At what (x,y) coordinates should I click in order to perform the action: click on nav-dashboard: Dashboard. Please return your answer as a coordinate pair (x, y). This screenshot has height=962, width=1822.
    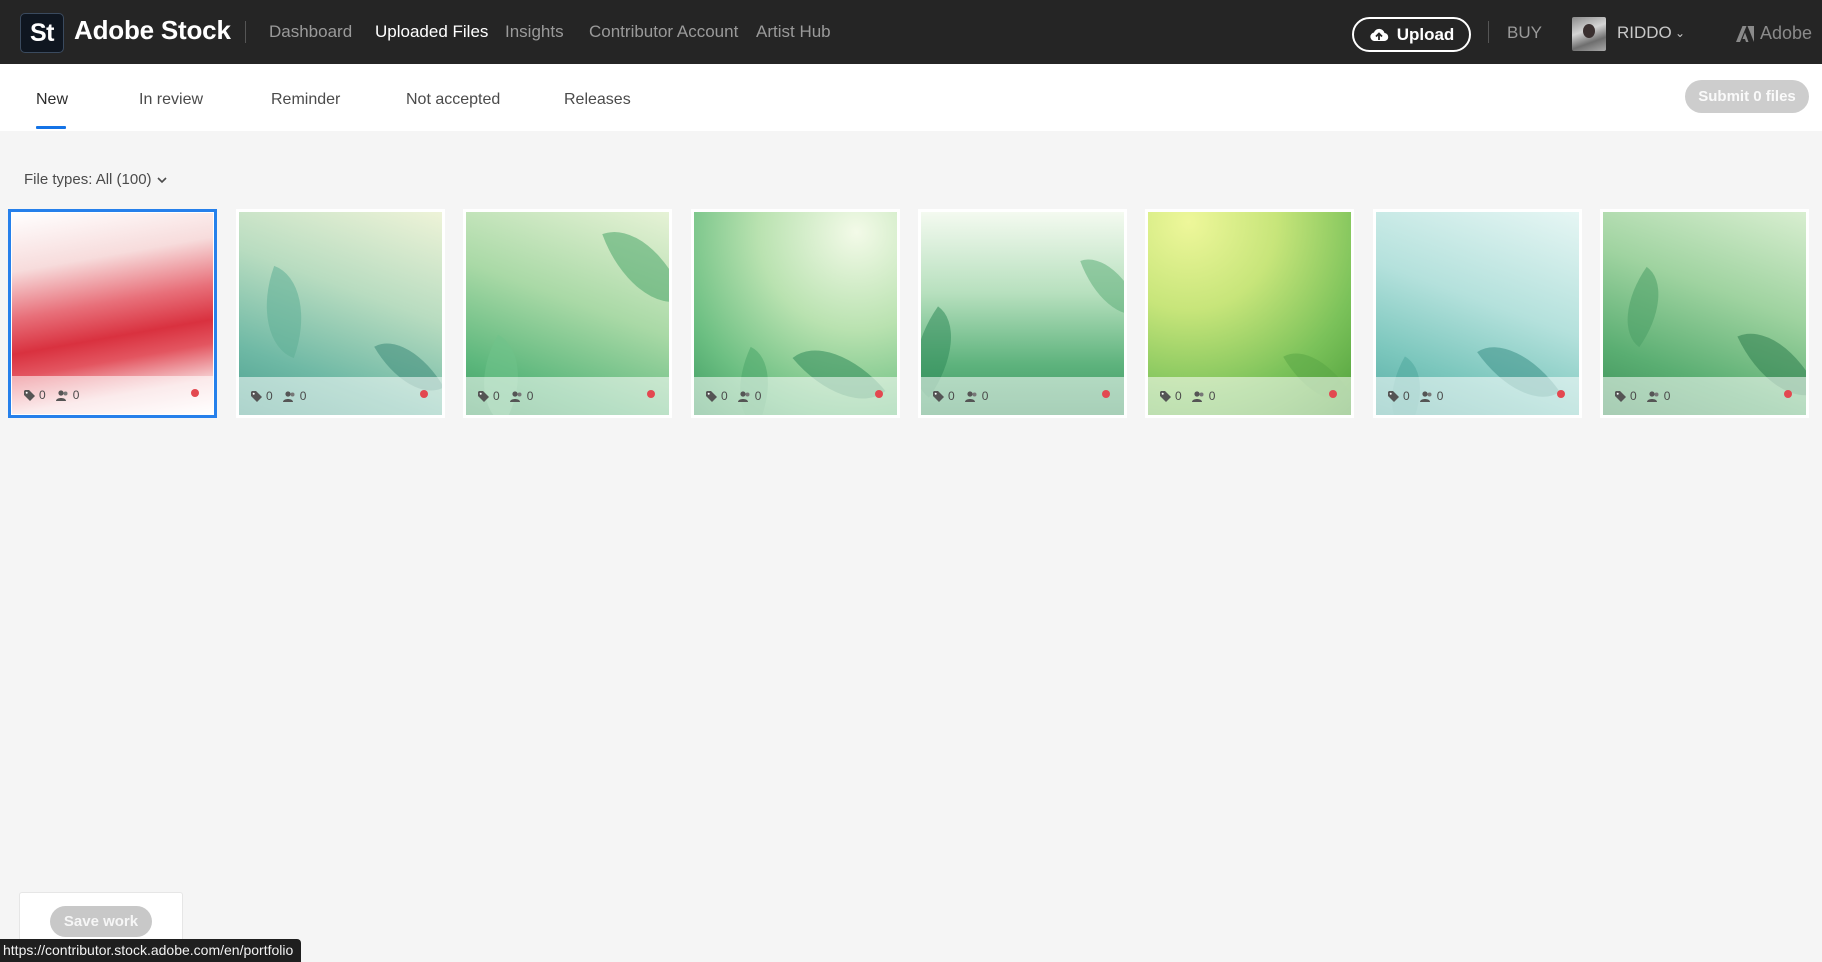
    Looking at the image, I should click on (310, 32).